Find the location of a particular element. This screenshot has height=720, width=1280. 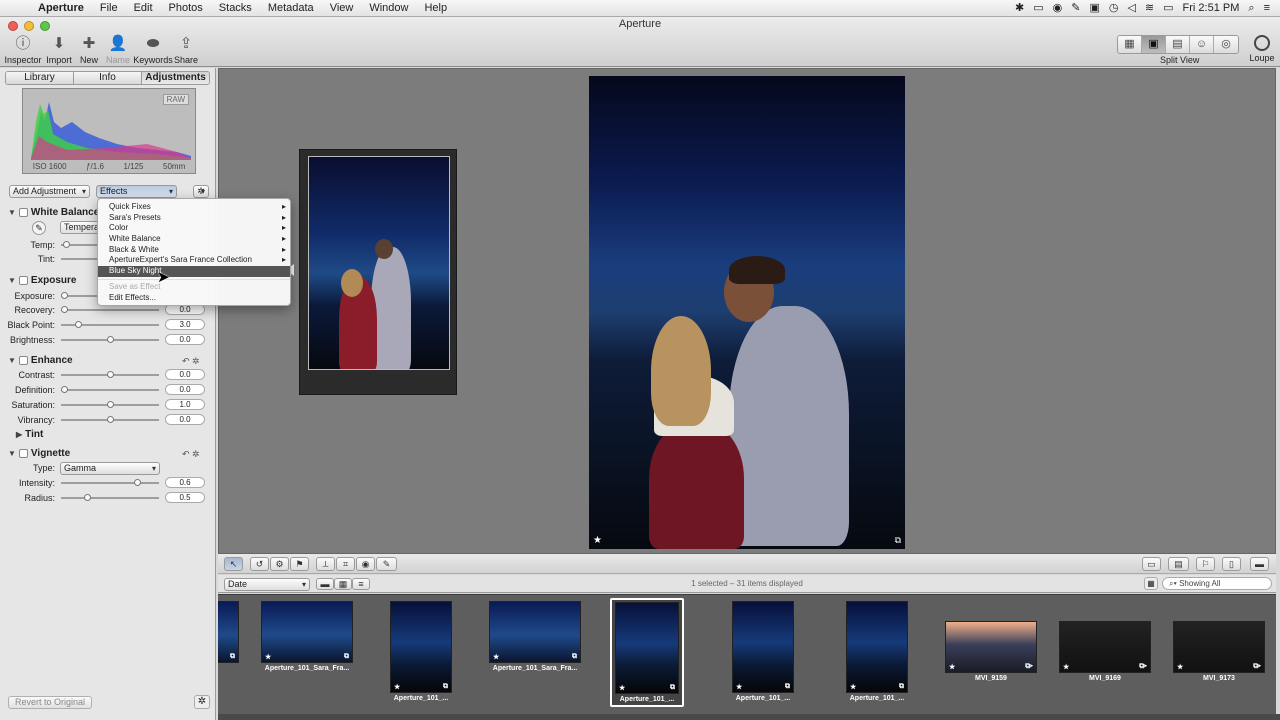

enhance-tools: ↶ ✲ is located at coordinates (191, 361).